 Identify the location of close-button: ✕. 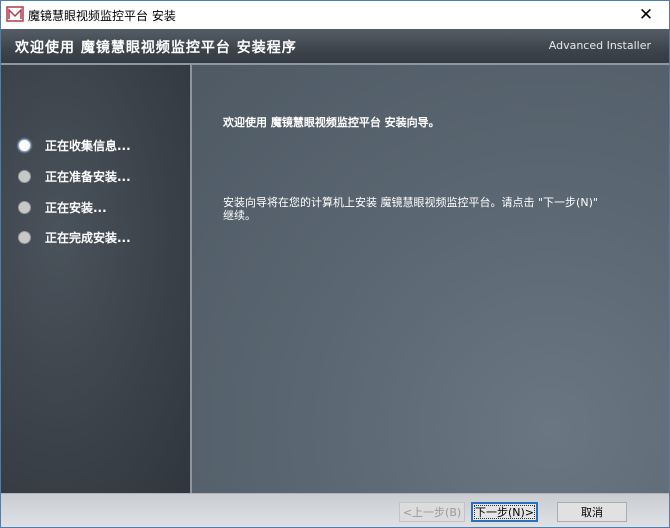
(646, 15).